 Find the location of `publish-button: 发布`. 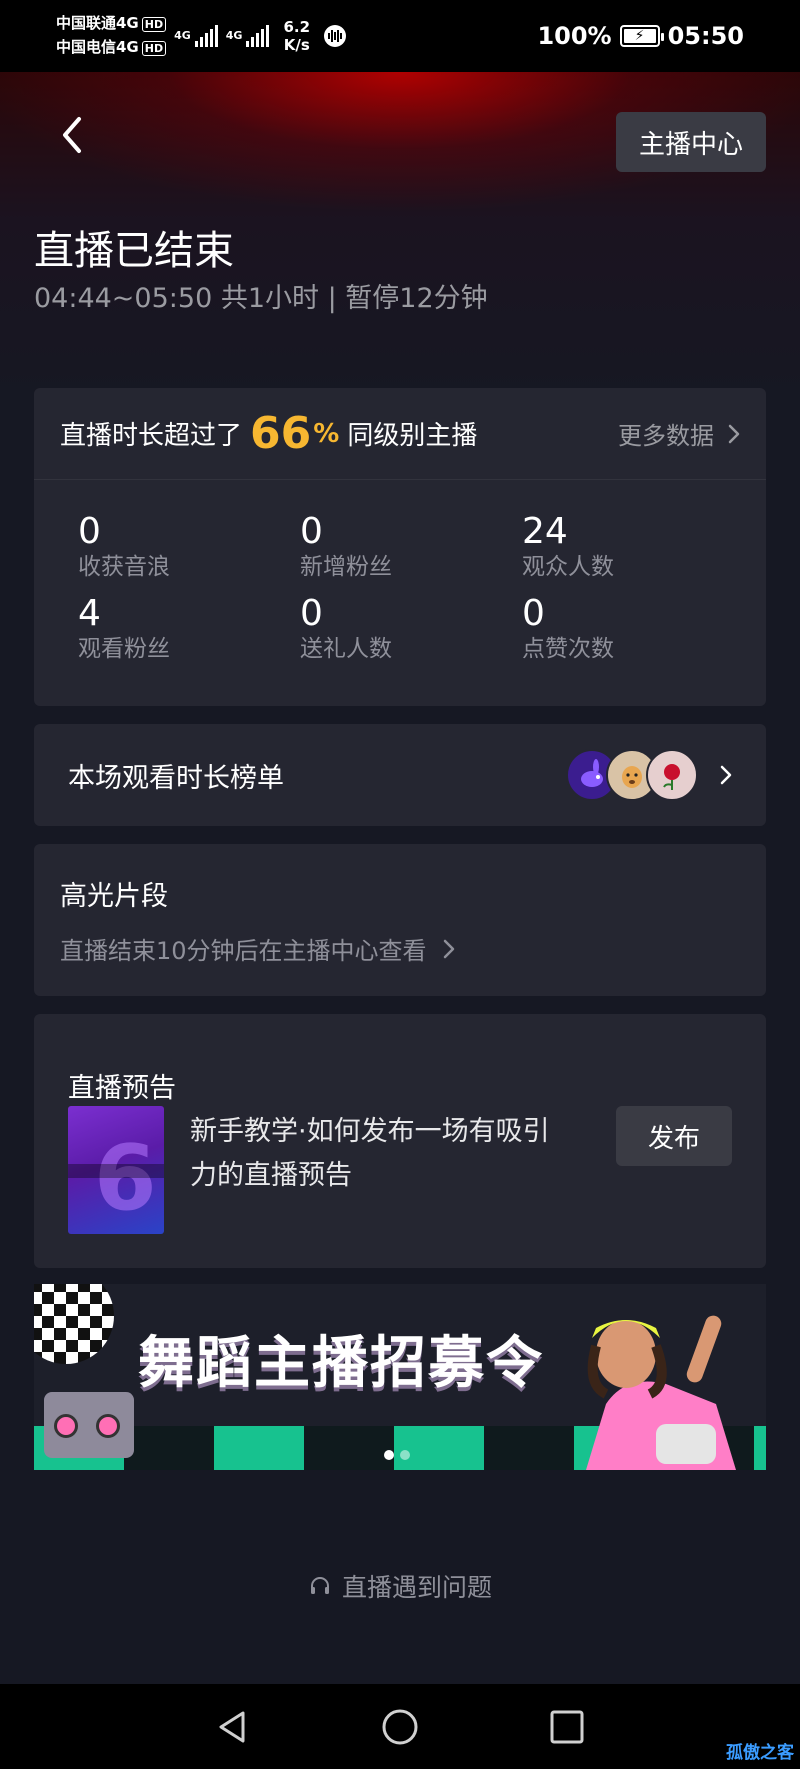

publish-button: 发布 is located at coordinates (674, 1136).